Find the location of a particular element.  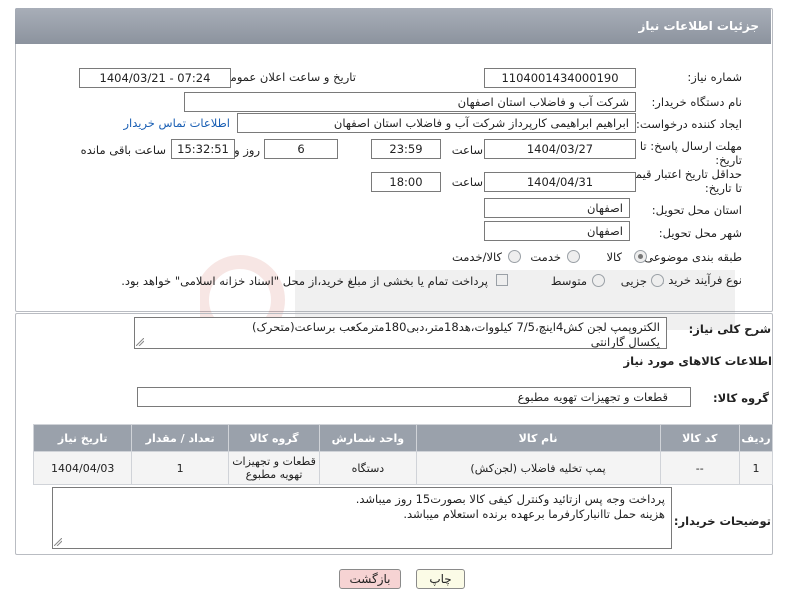

col-name: نام کالا is located at coordinates (538, 438).